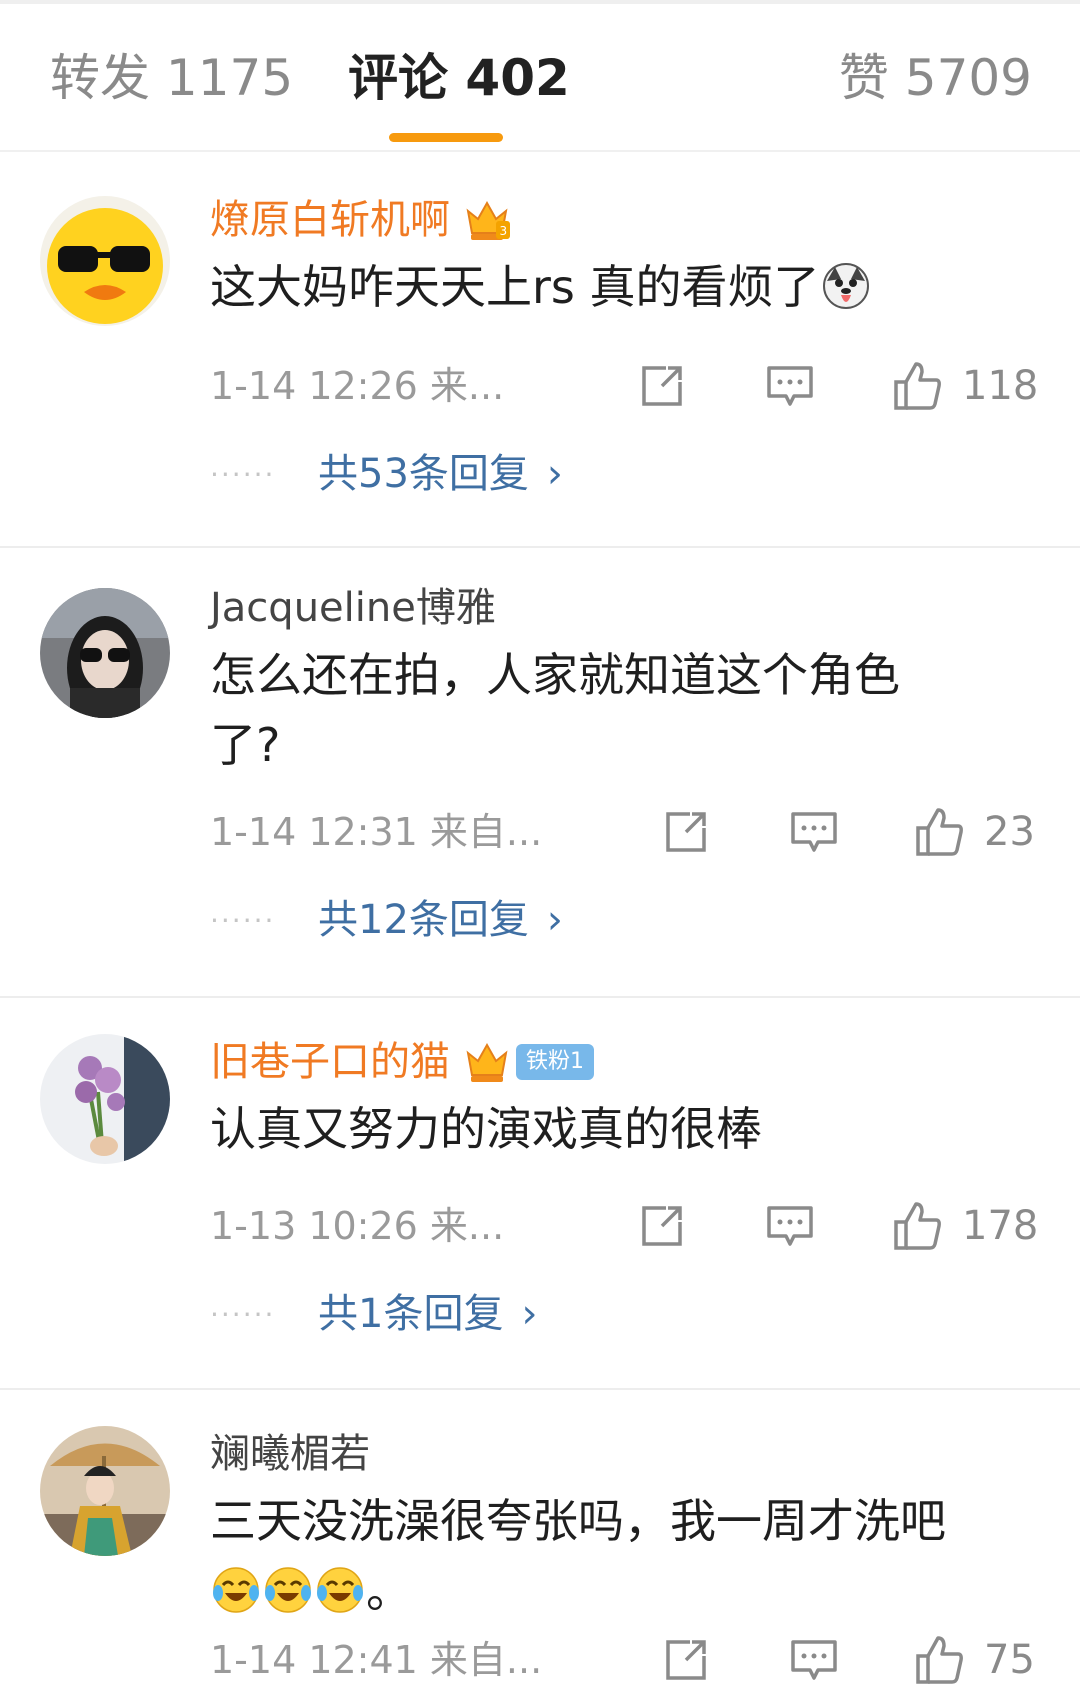  I want to click on like-button: 118, so click(965, 386).